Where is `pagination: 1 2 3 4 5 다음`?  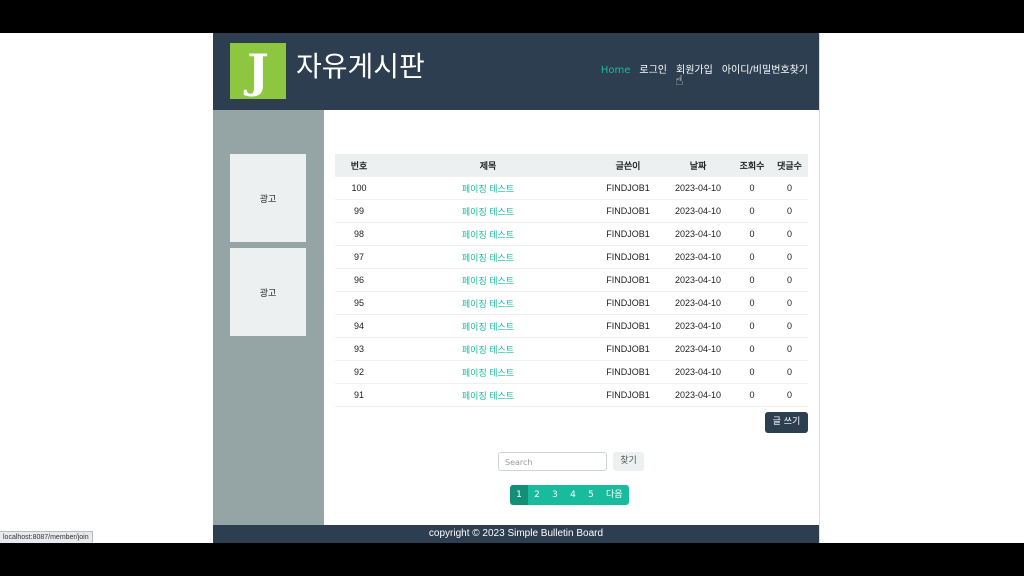 pagination: 1 2 3 4 5 다음 is located at coordinates (569, 495).